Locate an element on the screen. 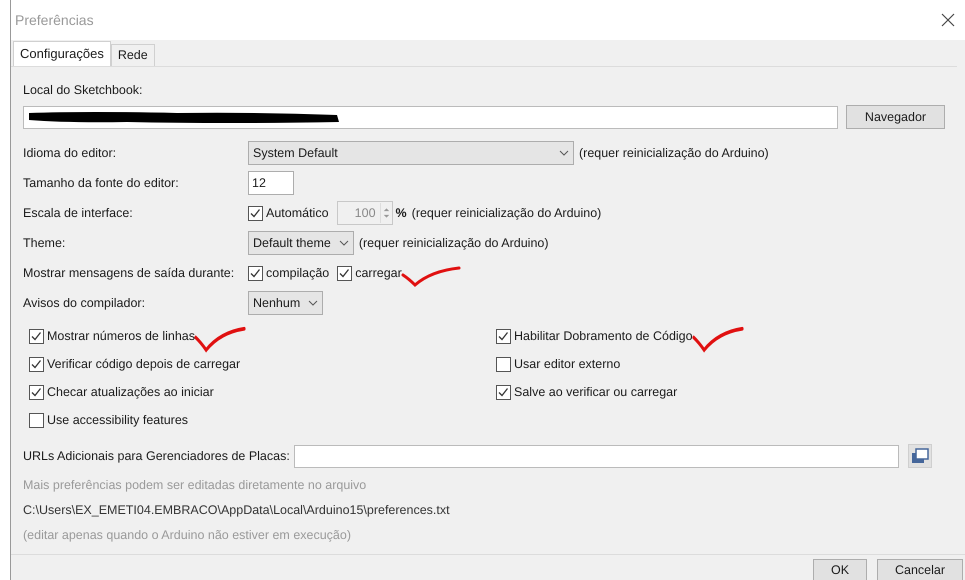  window-title: Preferências is located at coordinates (54, 20).